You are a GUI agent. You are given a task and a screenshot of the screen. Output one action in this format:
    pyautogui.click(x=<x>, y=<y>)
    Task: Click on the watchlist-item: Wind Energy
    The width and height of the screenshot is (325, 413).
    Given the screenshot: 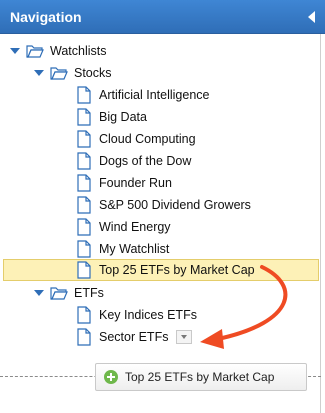 What is the action you would take?
    pyautogui.click(x=124, y=227)
    